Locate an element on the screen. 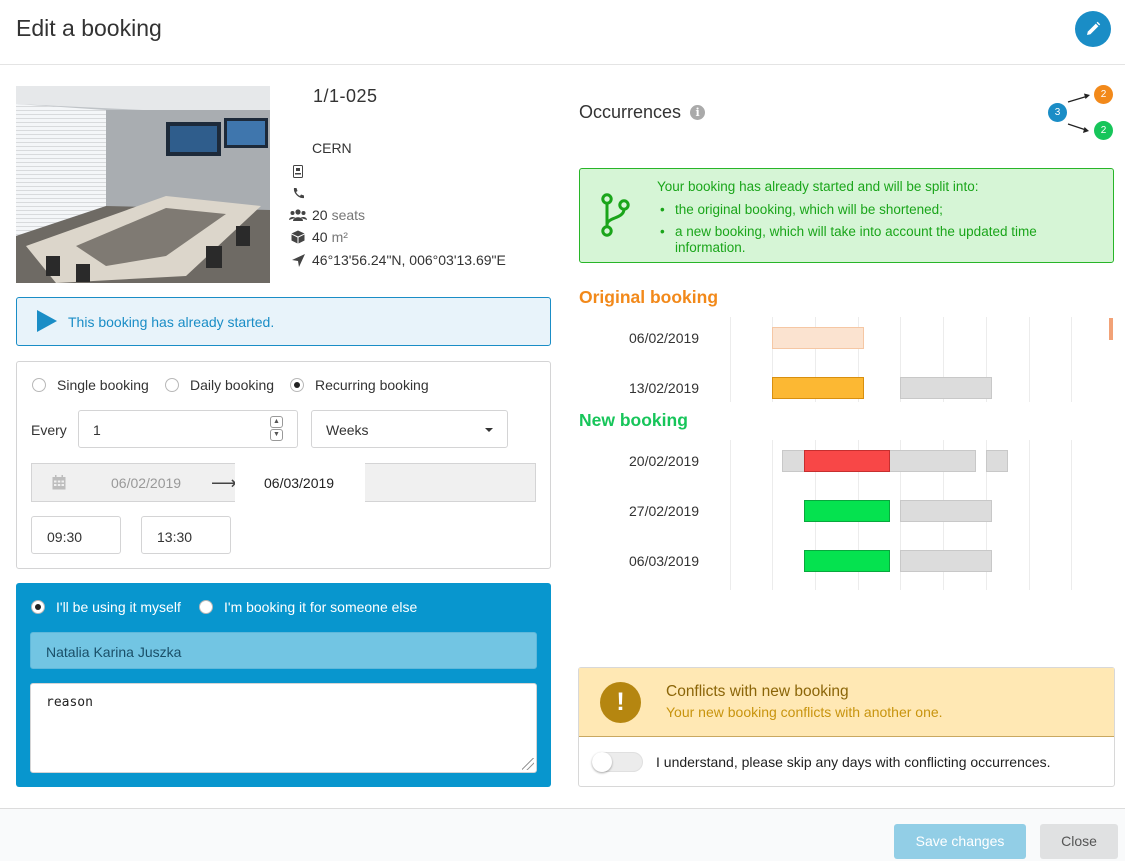  timeline-row: 20/02/2019 is located at coordinates (846, 461).